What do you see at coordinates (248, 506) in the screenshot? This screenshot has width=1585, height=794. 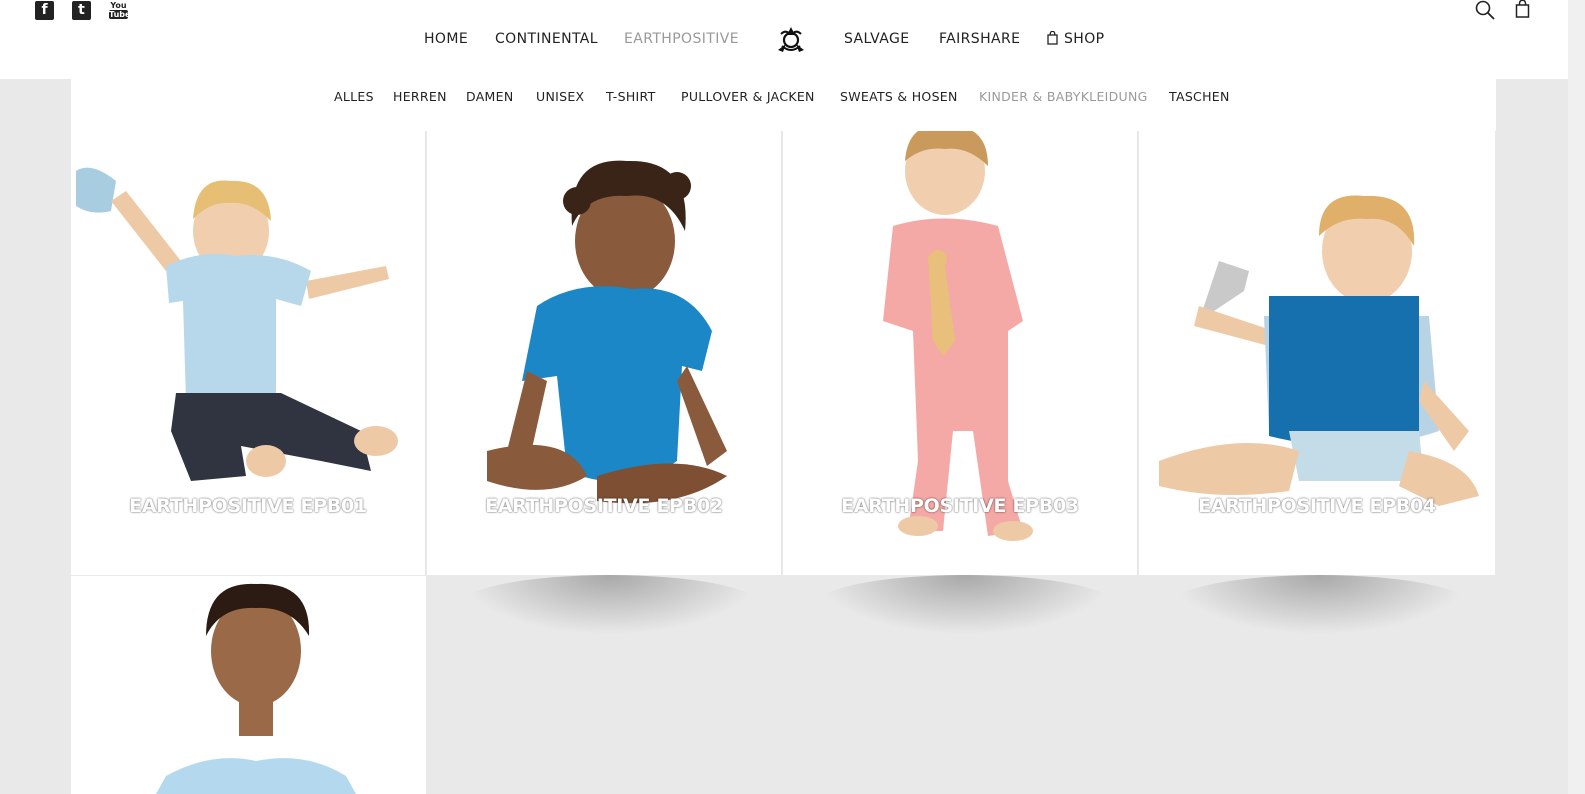 I see `product-title: EARTHPOSITIVE EPB01` at bounding box center [248, 506].